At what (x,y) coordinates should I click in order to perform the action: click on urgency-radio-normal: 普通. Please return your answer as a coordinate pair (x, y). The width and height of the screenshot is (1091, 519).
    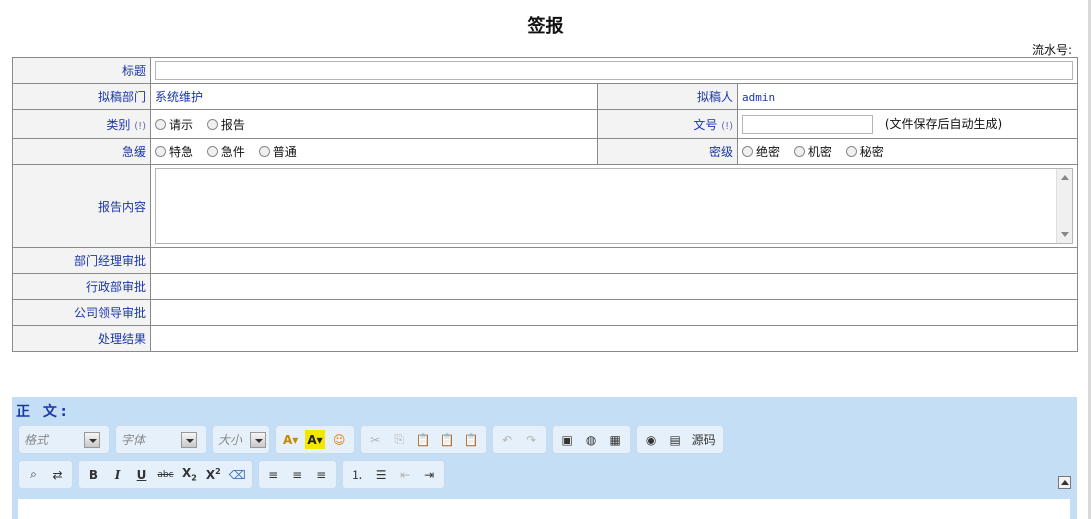
    Looking at the image, I should click on (277, 151).